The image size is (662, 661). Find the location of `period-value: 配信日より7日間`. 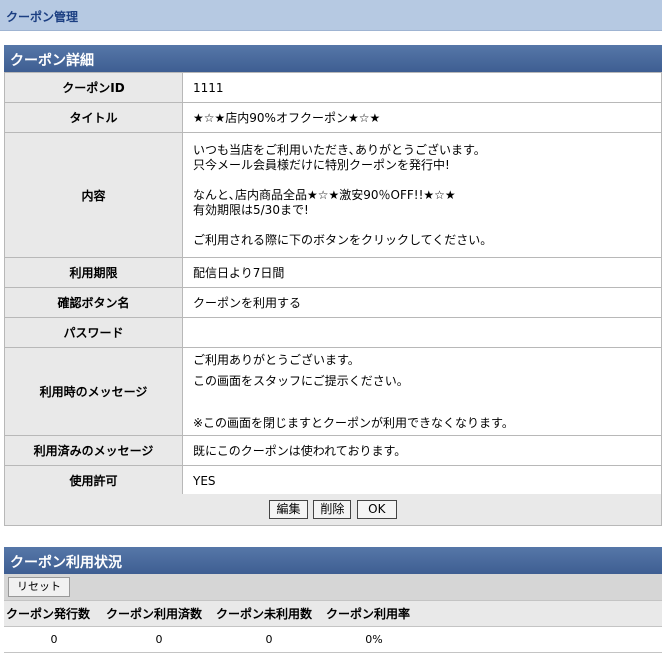

period-value: 配信日より7日間 is located at coordinates (422, 272).